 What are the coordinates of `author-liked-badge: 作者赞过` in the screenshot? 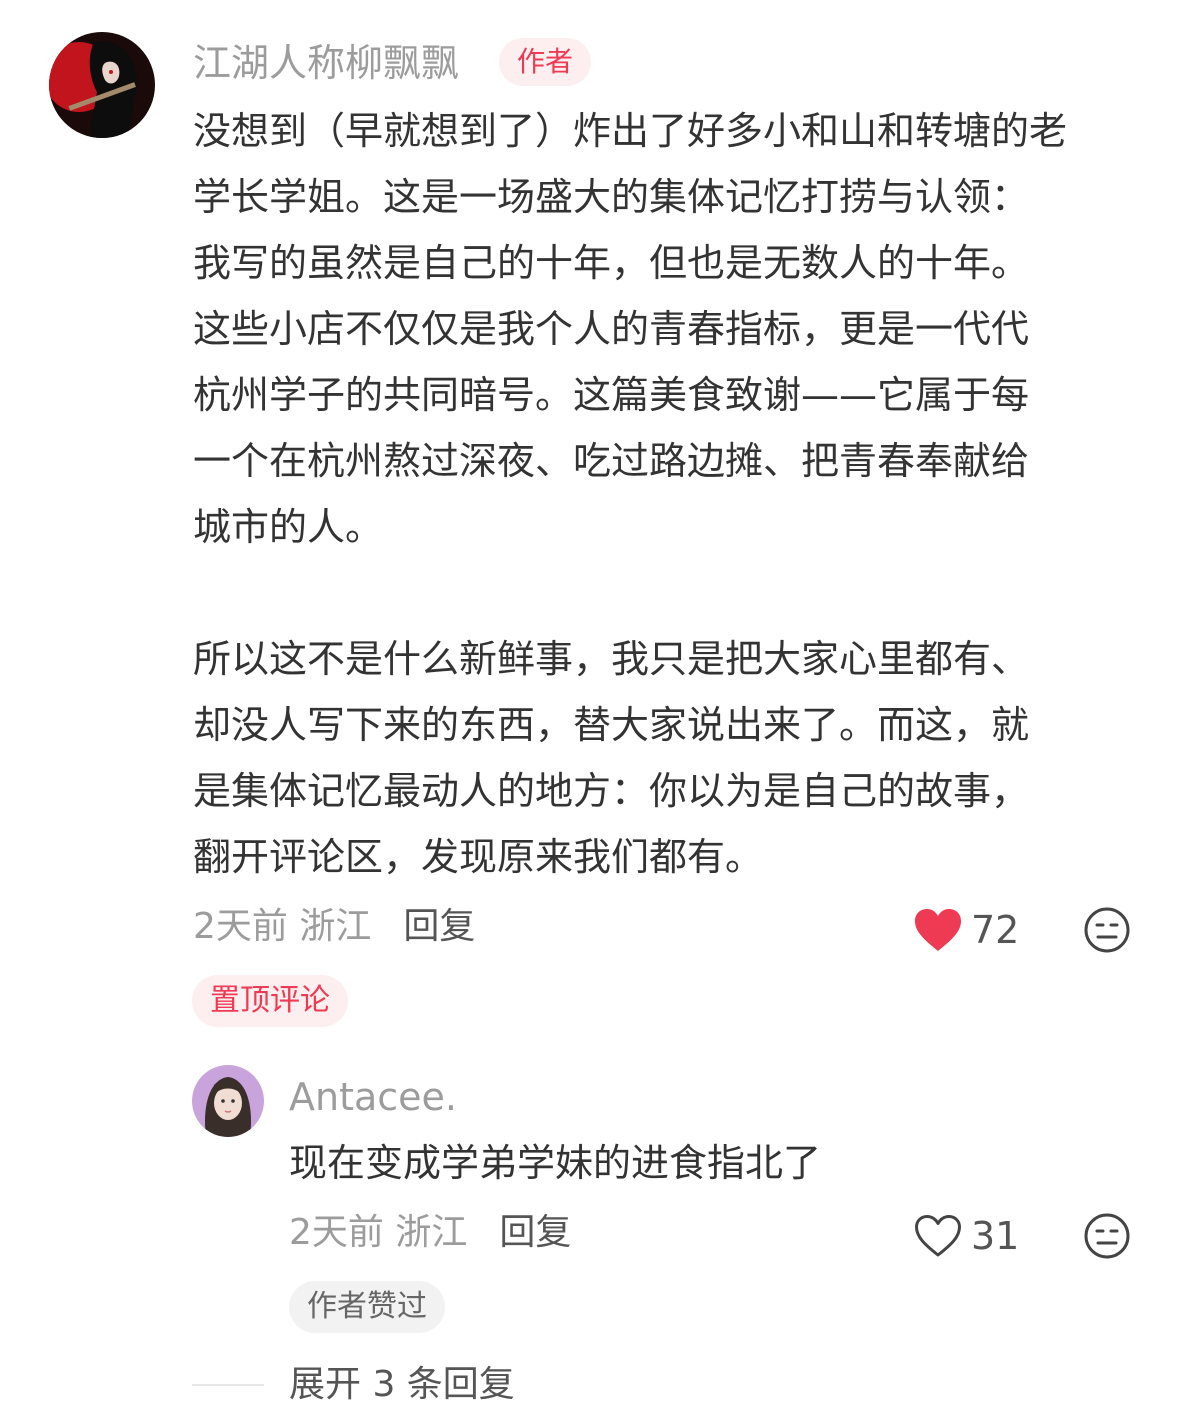 It's located at (367, 1307).